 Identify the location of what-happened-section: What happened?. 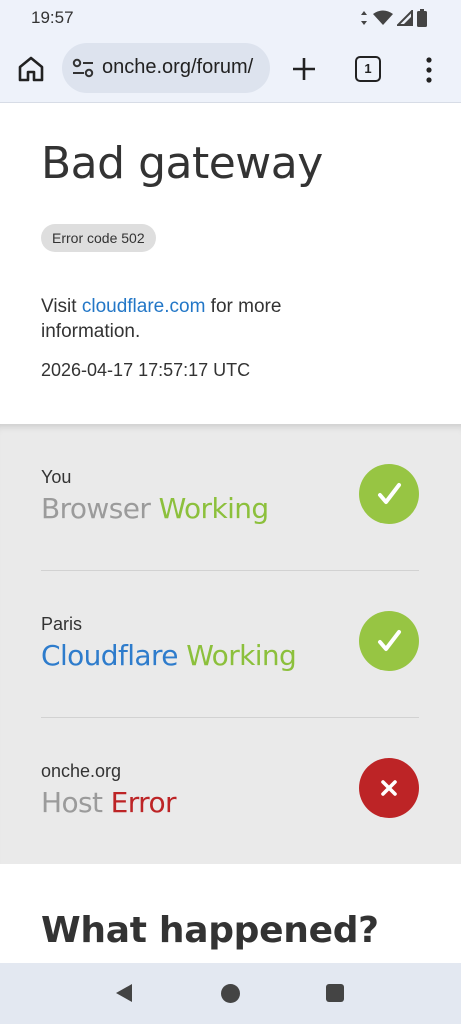
(230, 913).